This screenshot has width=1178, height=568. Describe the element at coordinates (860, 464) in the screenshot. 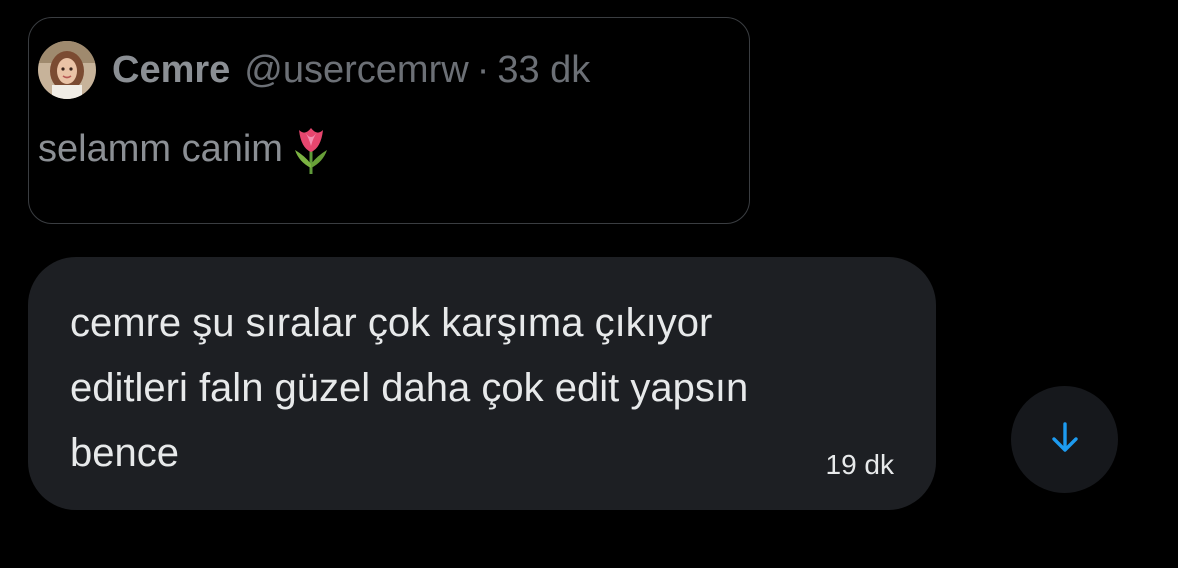

I see `message-time: 19 dk` at that location.